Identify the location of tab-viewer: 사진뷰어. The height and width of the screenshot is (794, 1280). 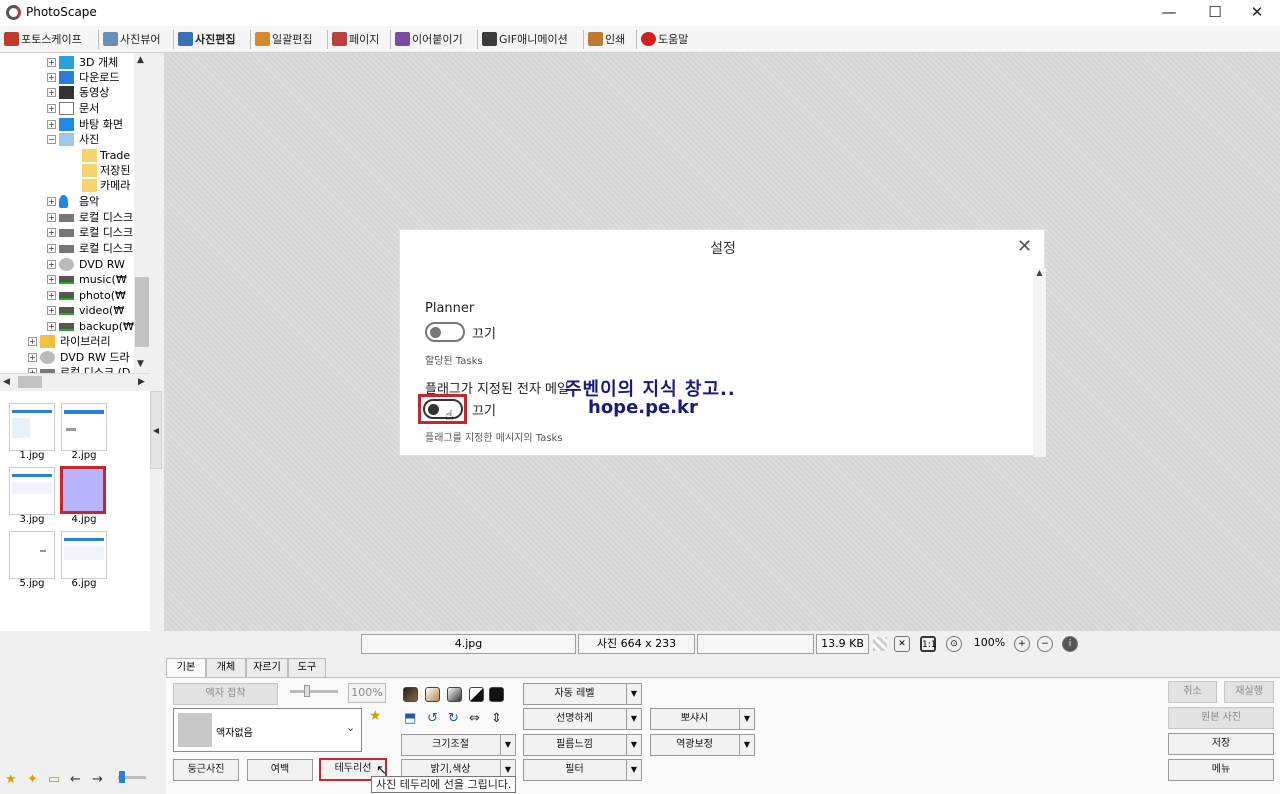
(130, 39).